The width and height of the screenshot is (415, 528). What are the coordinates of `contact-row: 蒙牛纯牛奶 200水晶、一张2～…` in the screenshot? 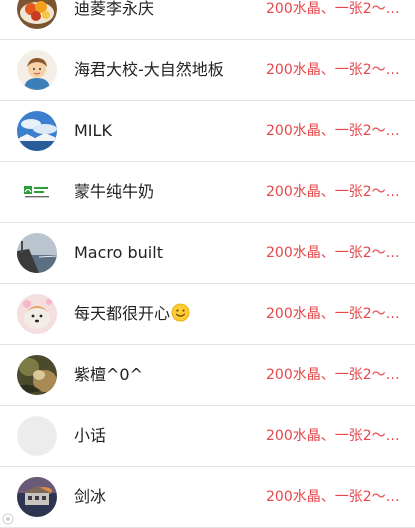 It's located at (207, 192).